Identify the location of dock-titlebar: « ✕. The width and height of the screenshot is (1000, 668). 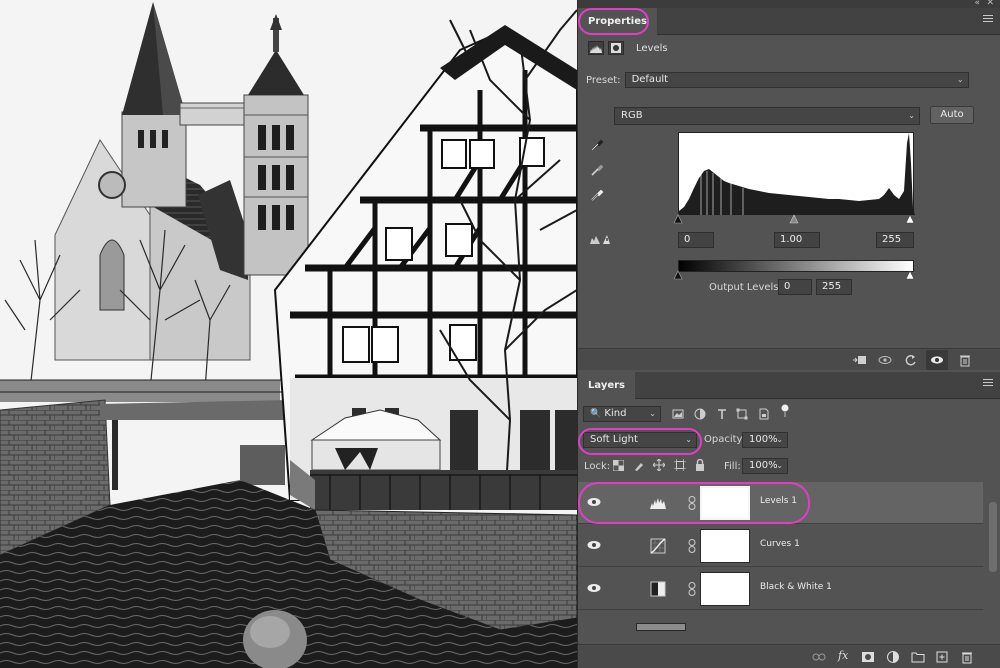
(789, 4).